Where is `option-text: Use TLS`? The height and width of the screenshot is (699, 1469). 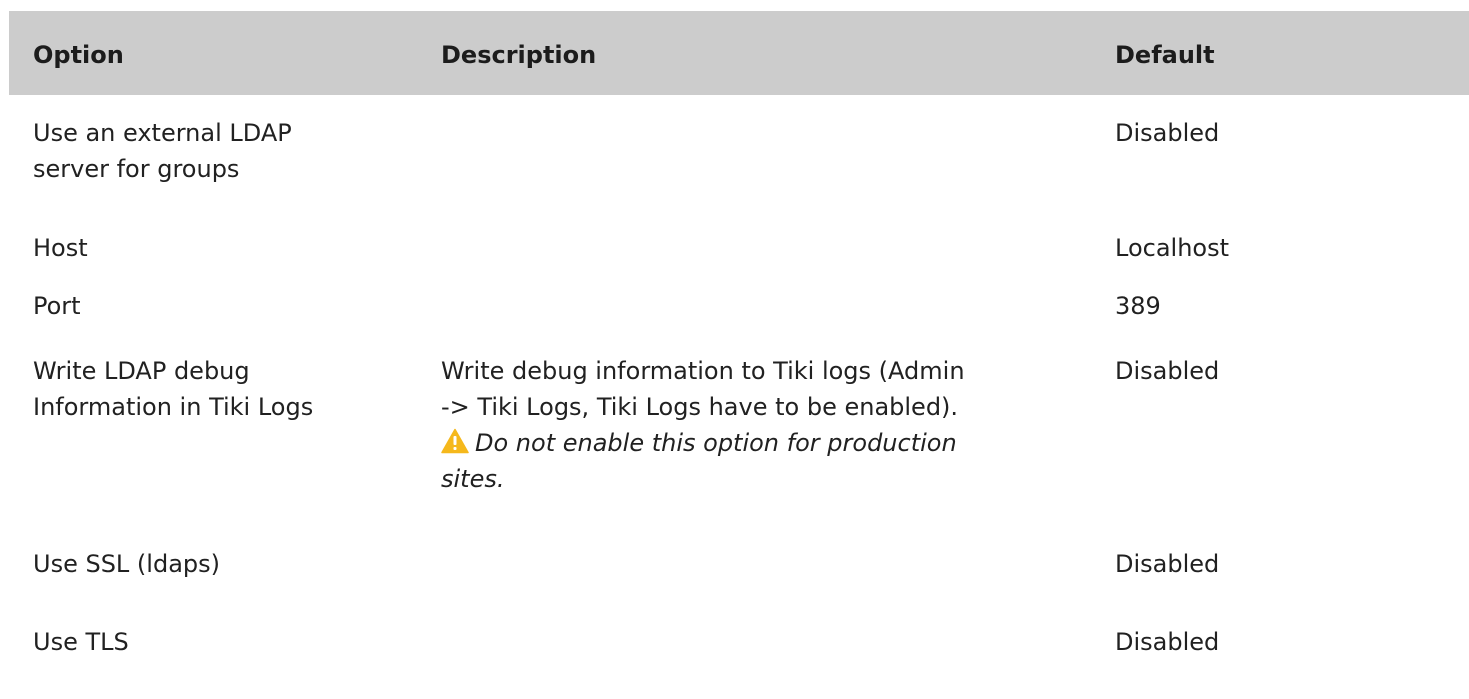
option-text: Use TLS is located at coordinates (81, 642).